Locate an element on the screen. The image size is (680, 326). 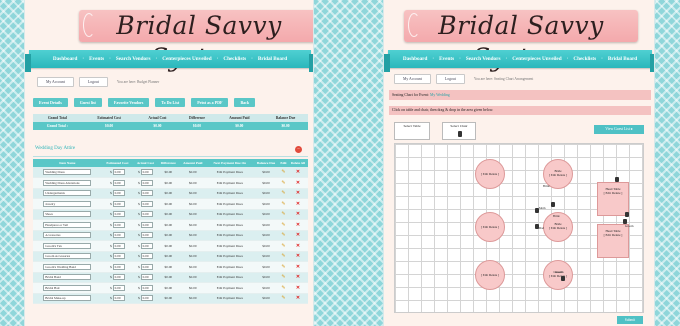
nav-search-vendors: Search Vendors is located at coordinates (483, 59).